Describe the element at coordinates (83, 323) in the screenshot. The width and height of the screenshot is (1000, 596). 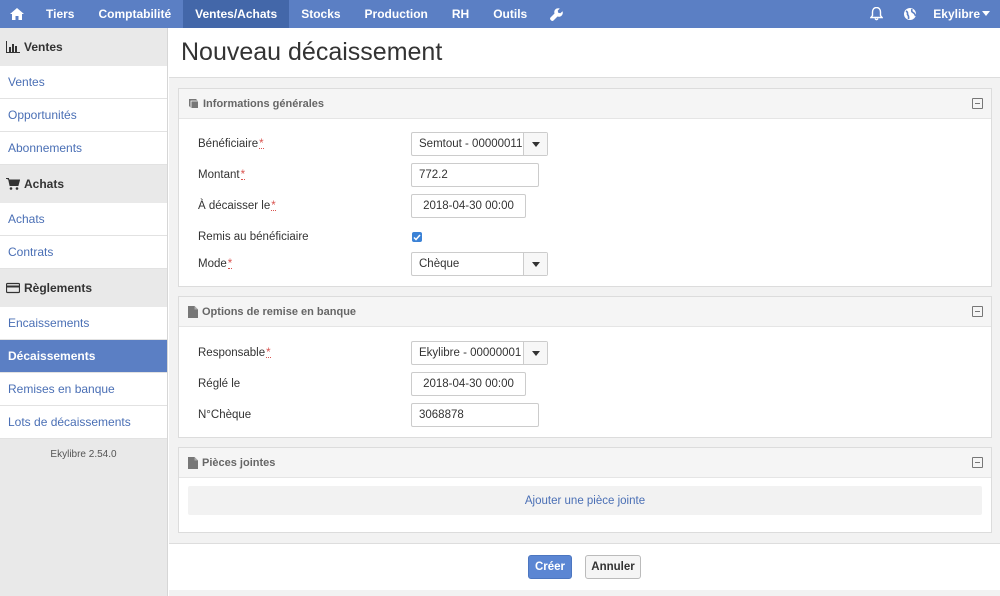
I see `sidebar-item-encaissements: Encaissements` at that location.